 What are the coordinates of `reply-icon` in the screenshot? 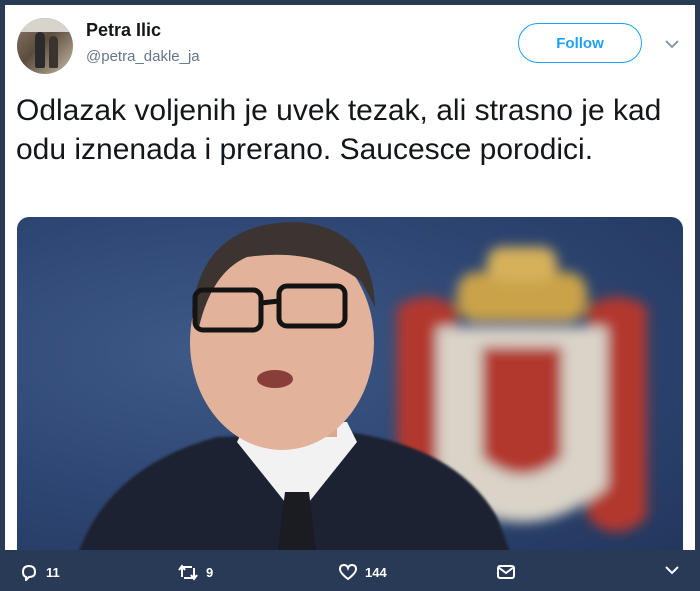 It's located at (29, 572).